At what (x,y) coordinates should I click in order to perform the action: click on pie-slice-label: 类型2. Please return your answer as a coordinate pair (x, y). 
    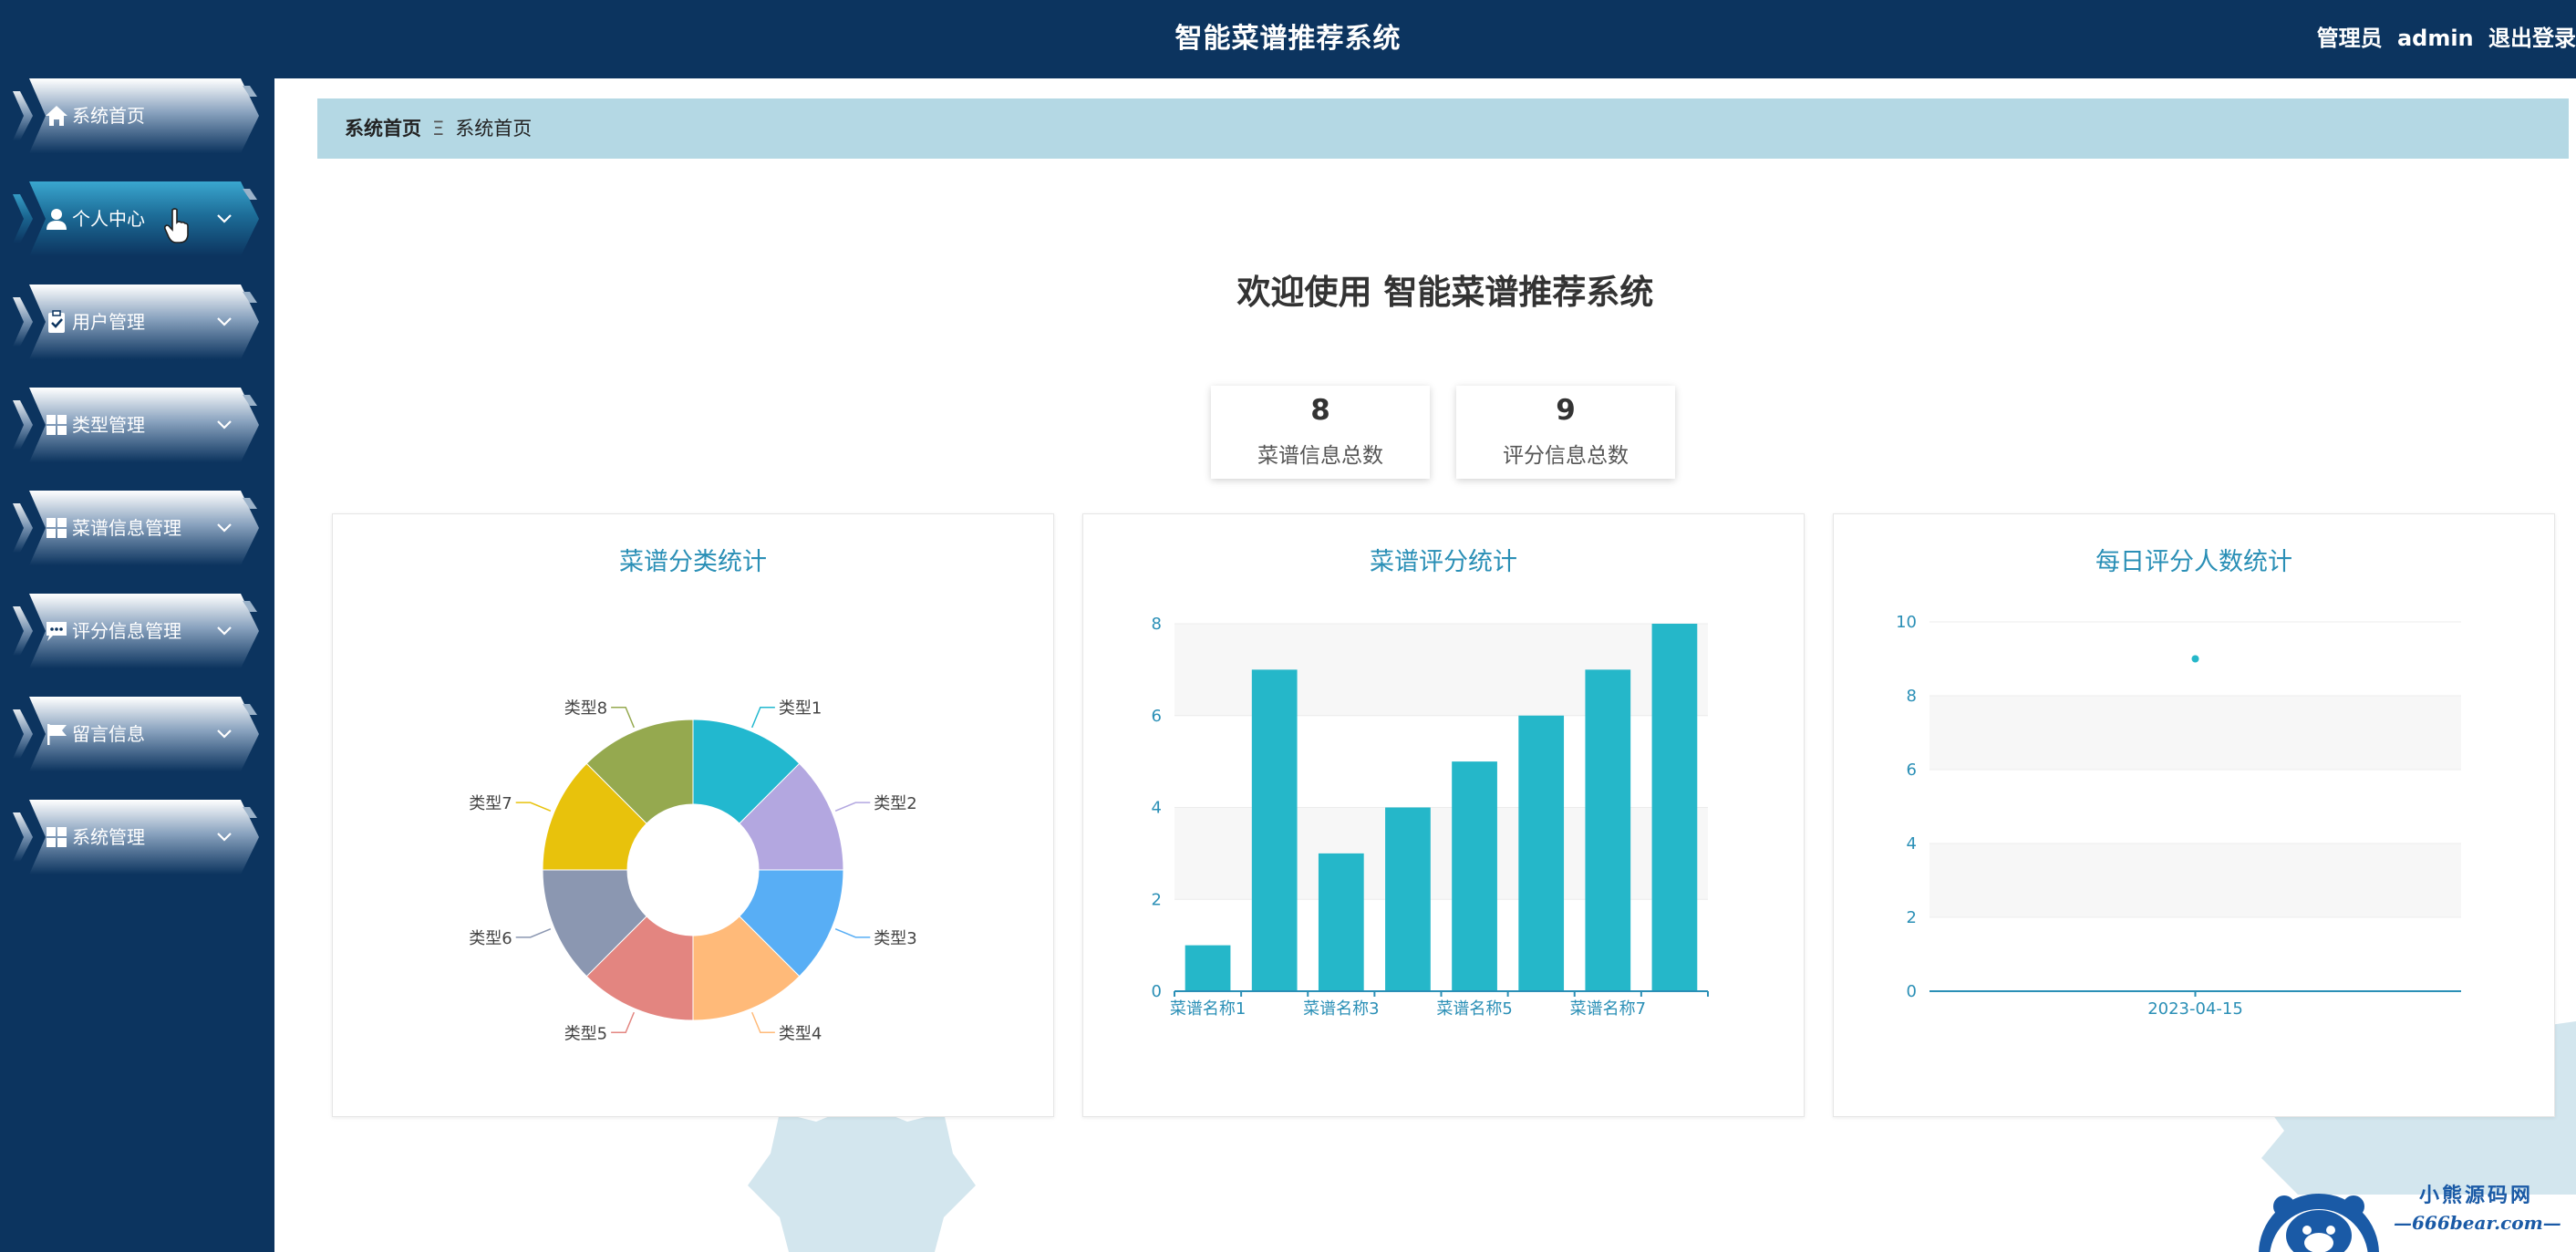
    Looking at the image, I should click on (895, 803).